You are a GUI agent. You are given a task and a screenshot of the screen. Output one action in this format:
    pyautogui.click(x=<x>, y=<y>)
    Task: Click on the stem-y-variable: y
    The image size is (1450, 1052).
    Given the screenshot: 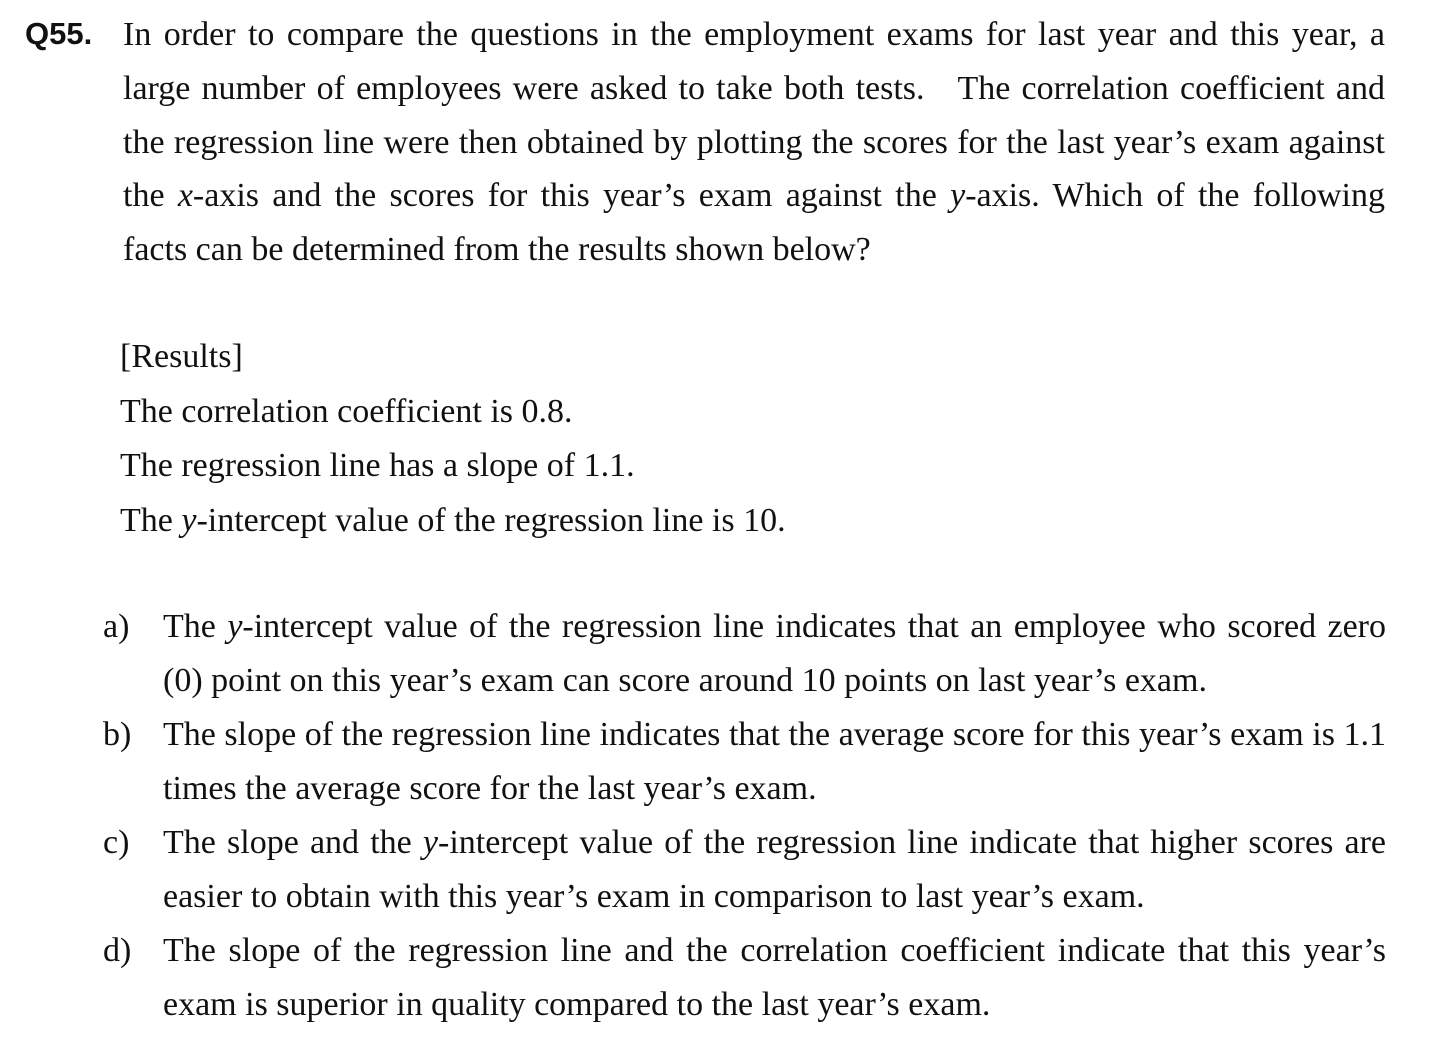 What is the action you would take?
    pyautogui.click(x=958, y=196)
    